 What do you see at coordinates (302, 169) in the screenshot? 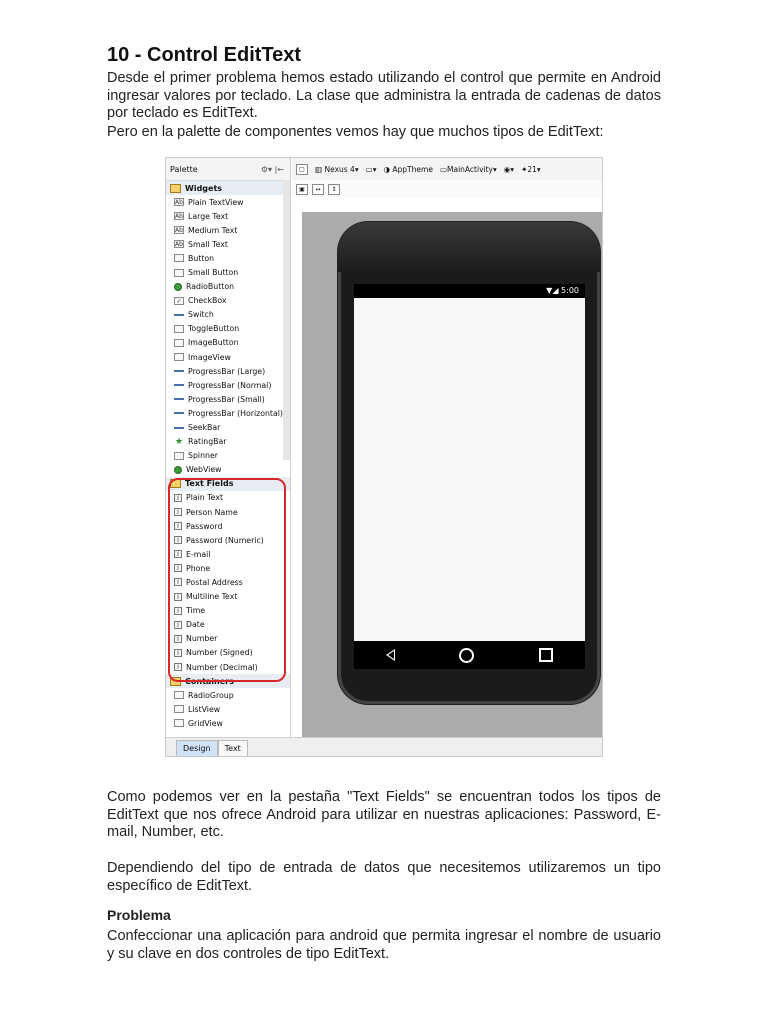
I see `layout-icon: ▢` at bounding box center [302, 169].